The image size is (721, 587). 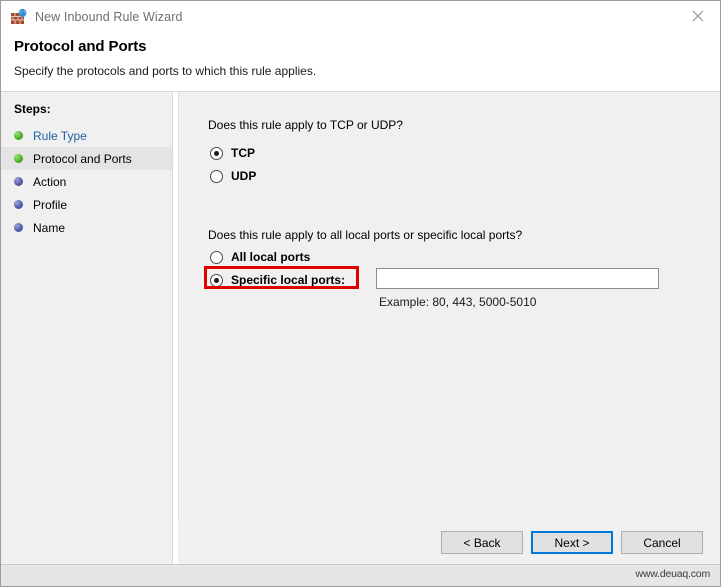 I want to click on radio-all-local-ports-indicator, so click(x=216, y=257).